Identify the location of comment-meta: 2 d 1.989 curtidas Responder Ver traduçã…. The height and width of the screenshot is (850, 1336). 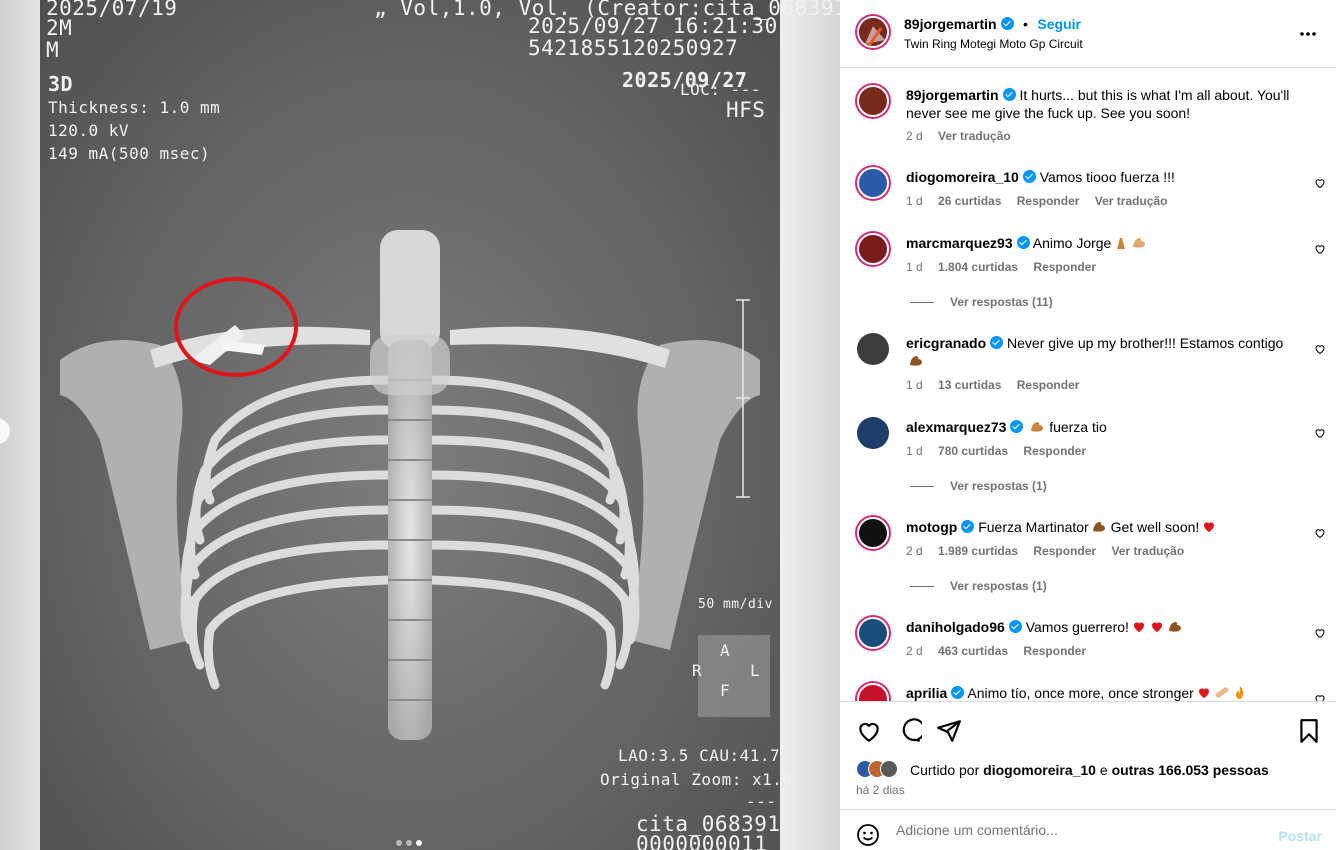
(1051, 551).